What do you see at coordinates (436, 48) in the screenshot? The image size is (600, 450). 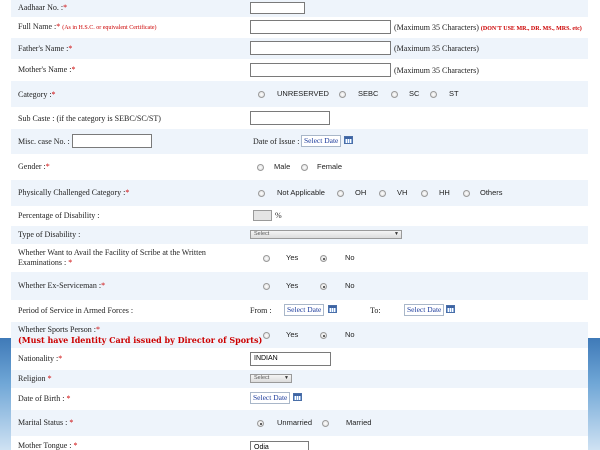 I see `father-name-note: (Maximum 35 Characters)` at bounding box center [436, 48].